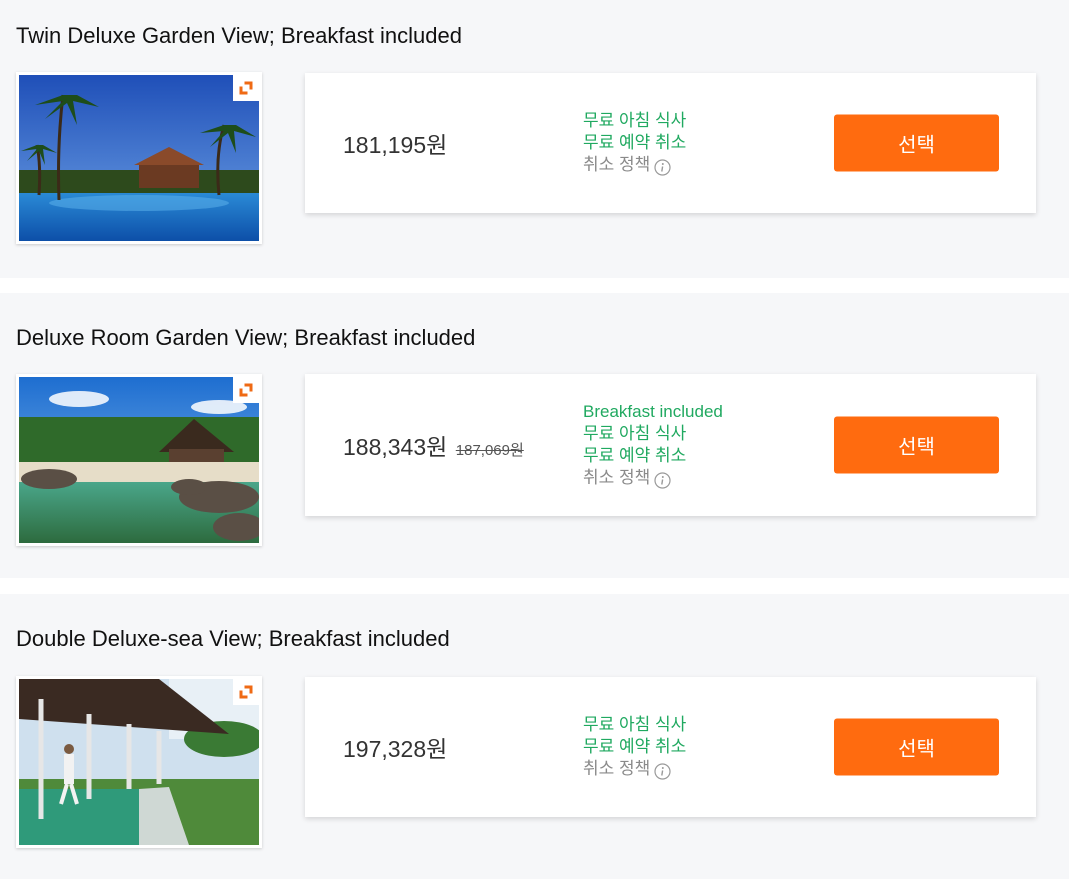 The width and height of the screenshot is (1069, 879). I want to click on rate-card: 197,328원 무료 아침 식사 무료 예약 취소 취소 정책 선택, so click(670, 747).